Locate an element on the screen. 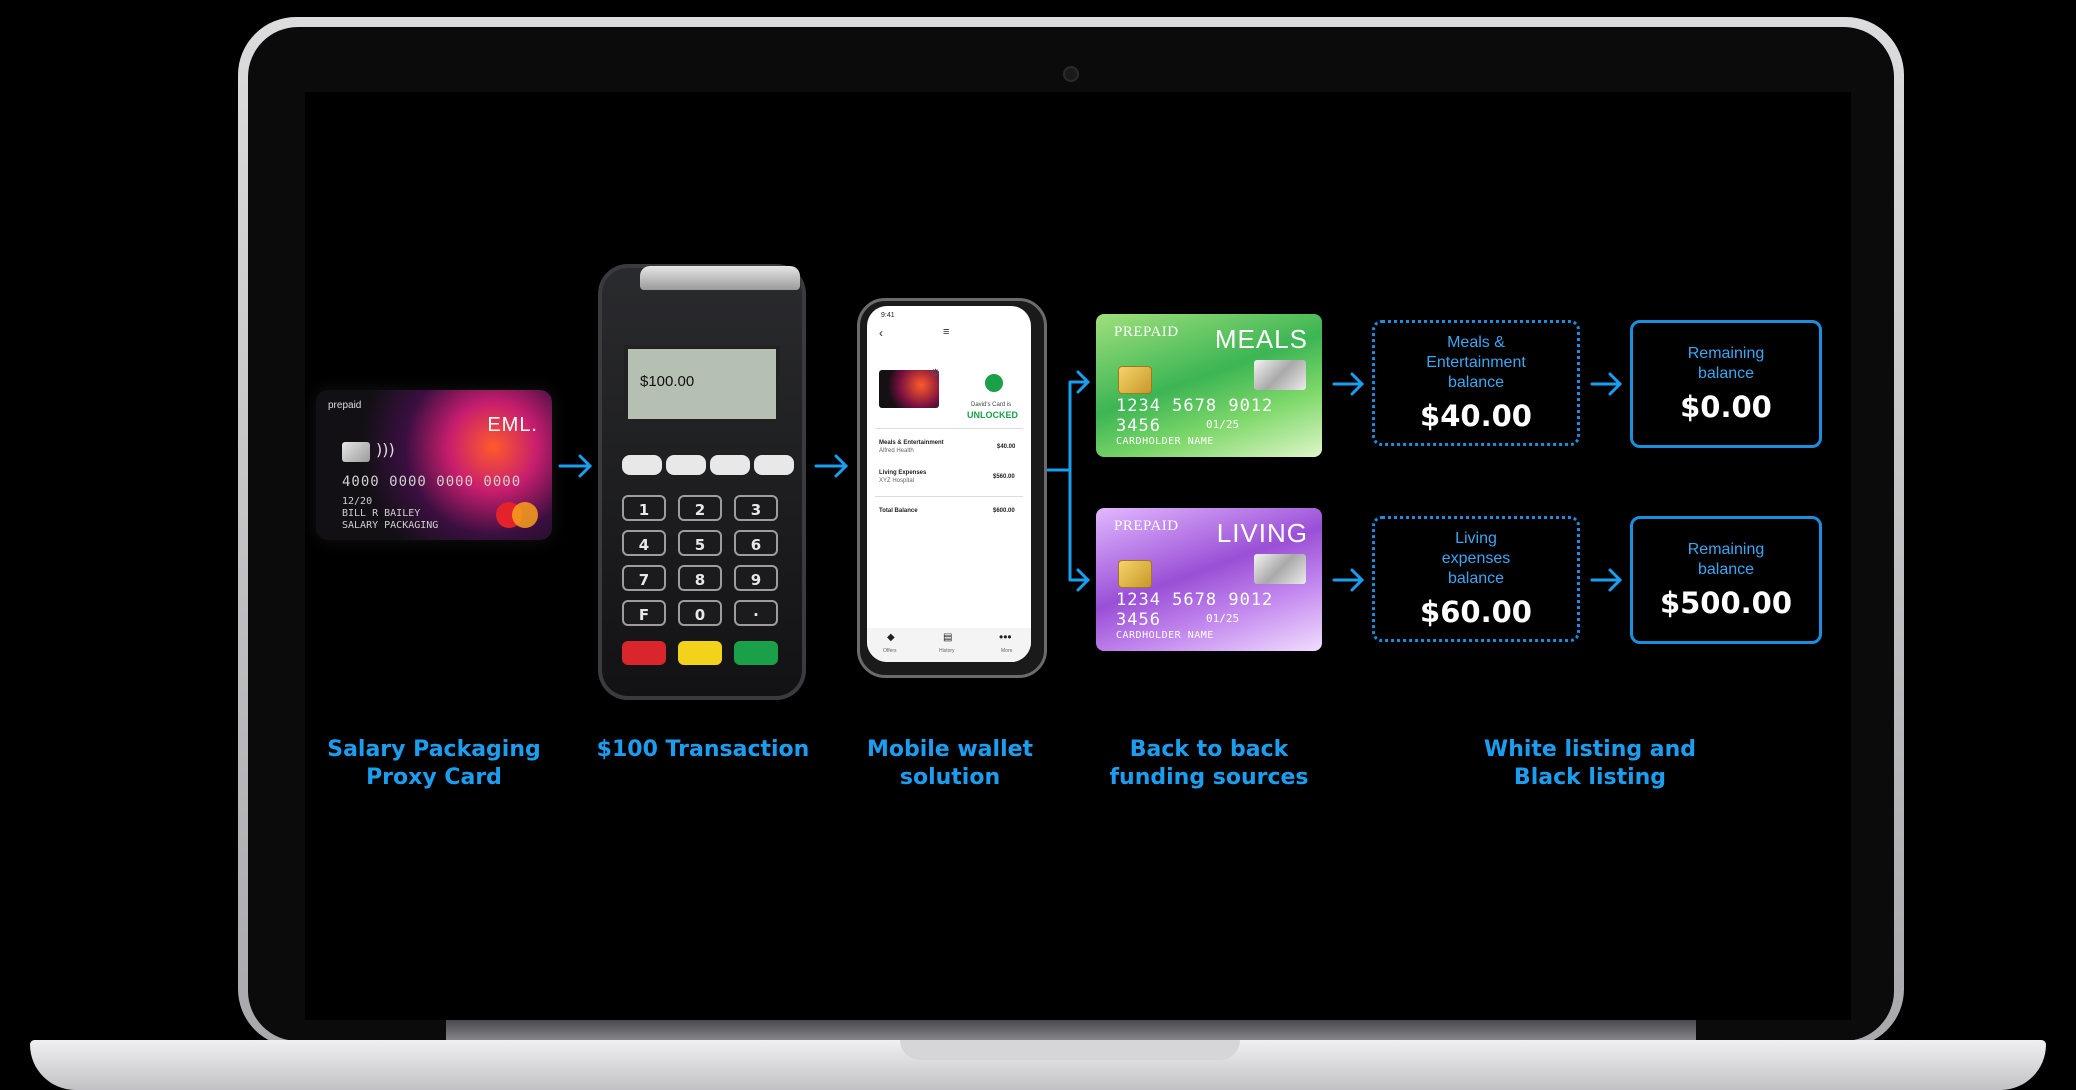 Image resolution: width=2076 pixels, height=1090 pixels. caption-line: solution is located at coordinates (950, 777).